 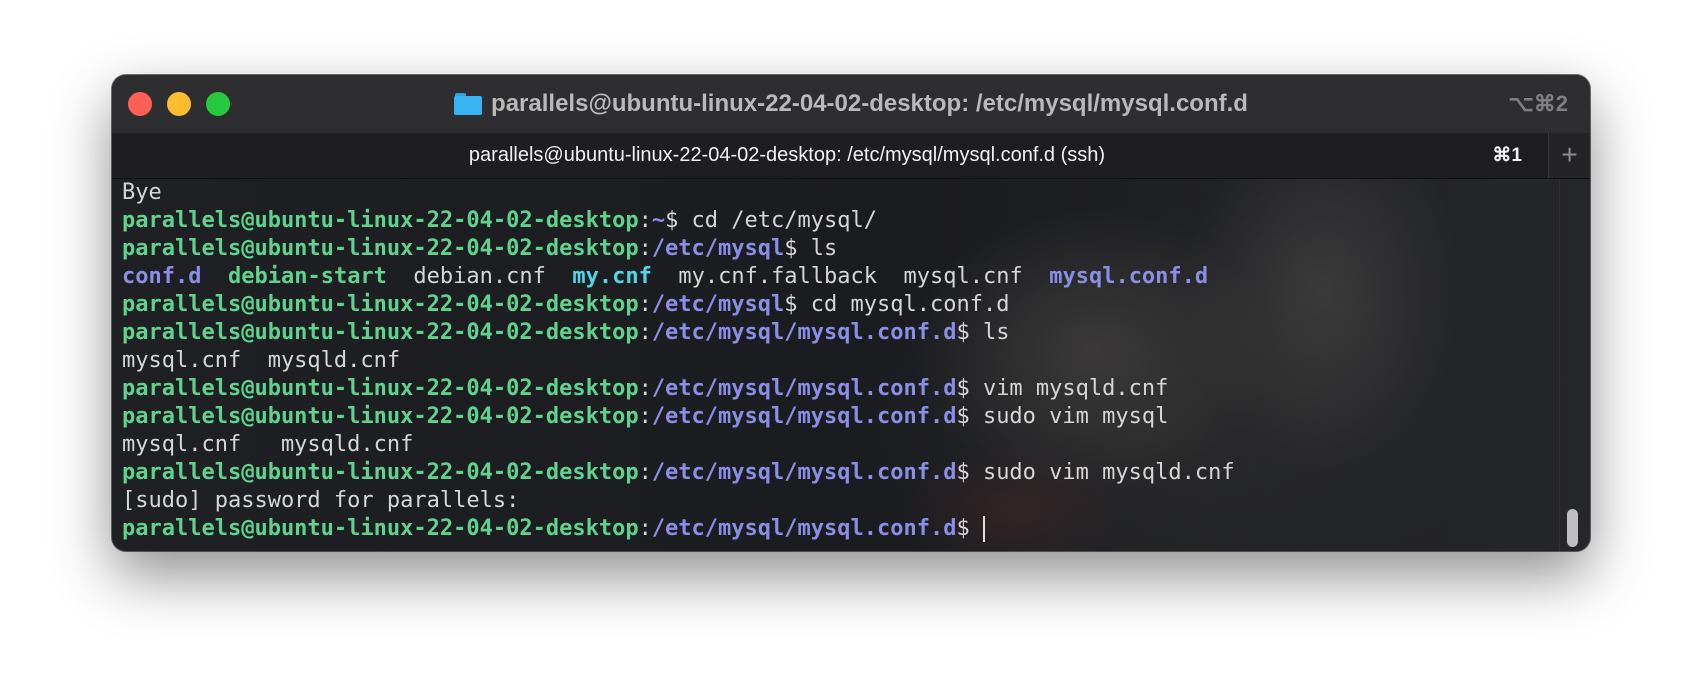 I want to click on terminal-text-segment: Bye, so click(x=142, y=192).